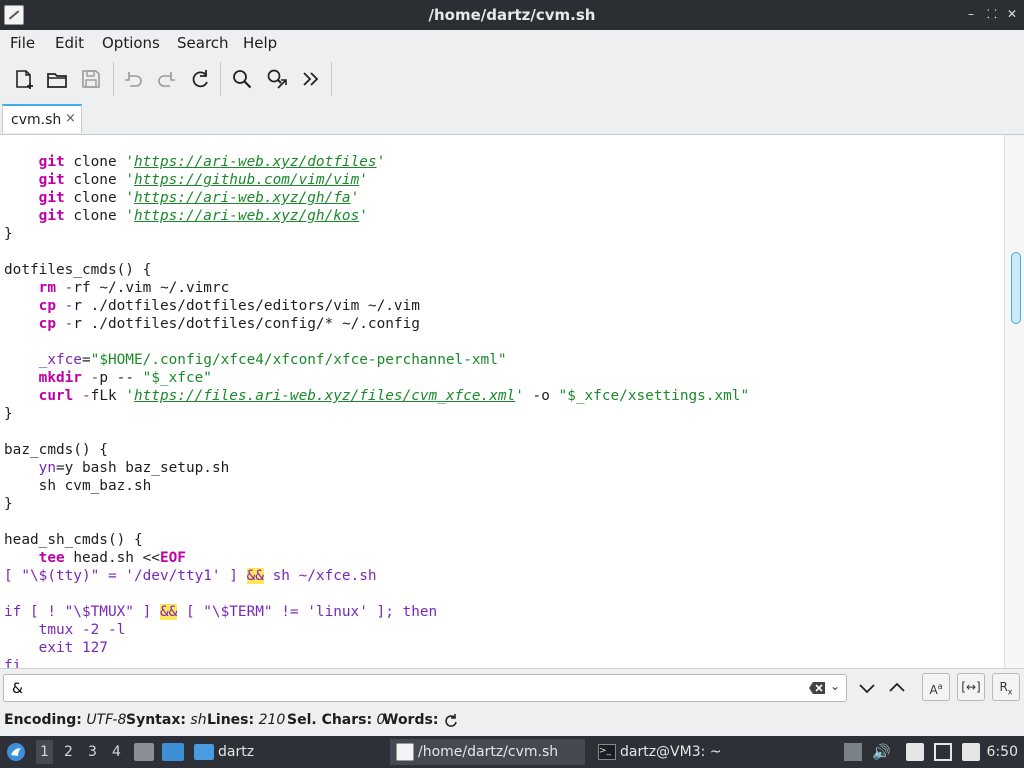 This screenshot has height=768, width=1024. I want to click on save-icon, so click(91, 79).